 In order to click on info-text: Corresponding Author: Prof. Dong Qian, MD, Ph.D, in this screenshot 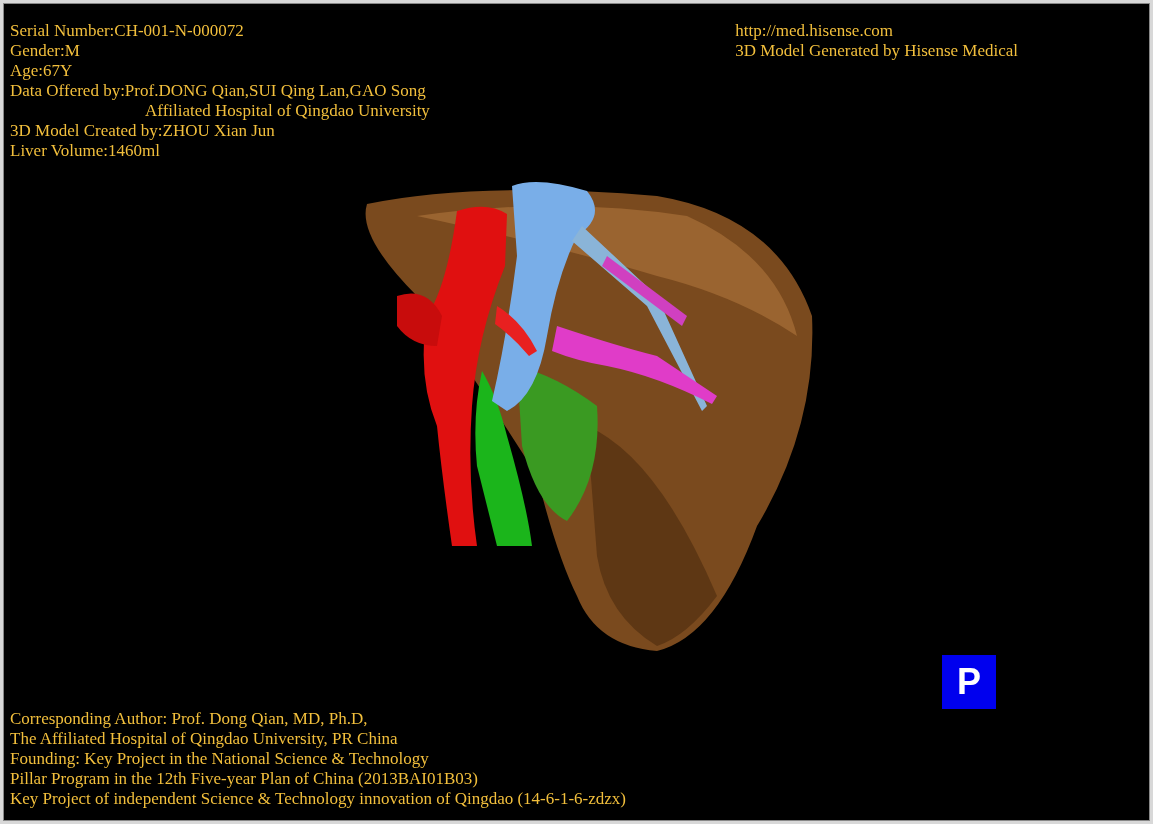, I will do `click(189, 719)`.